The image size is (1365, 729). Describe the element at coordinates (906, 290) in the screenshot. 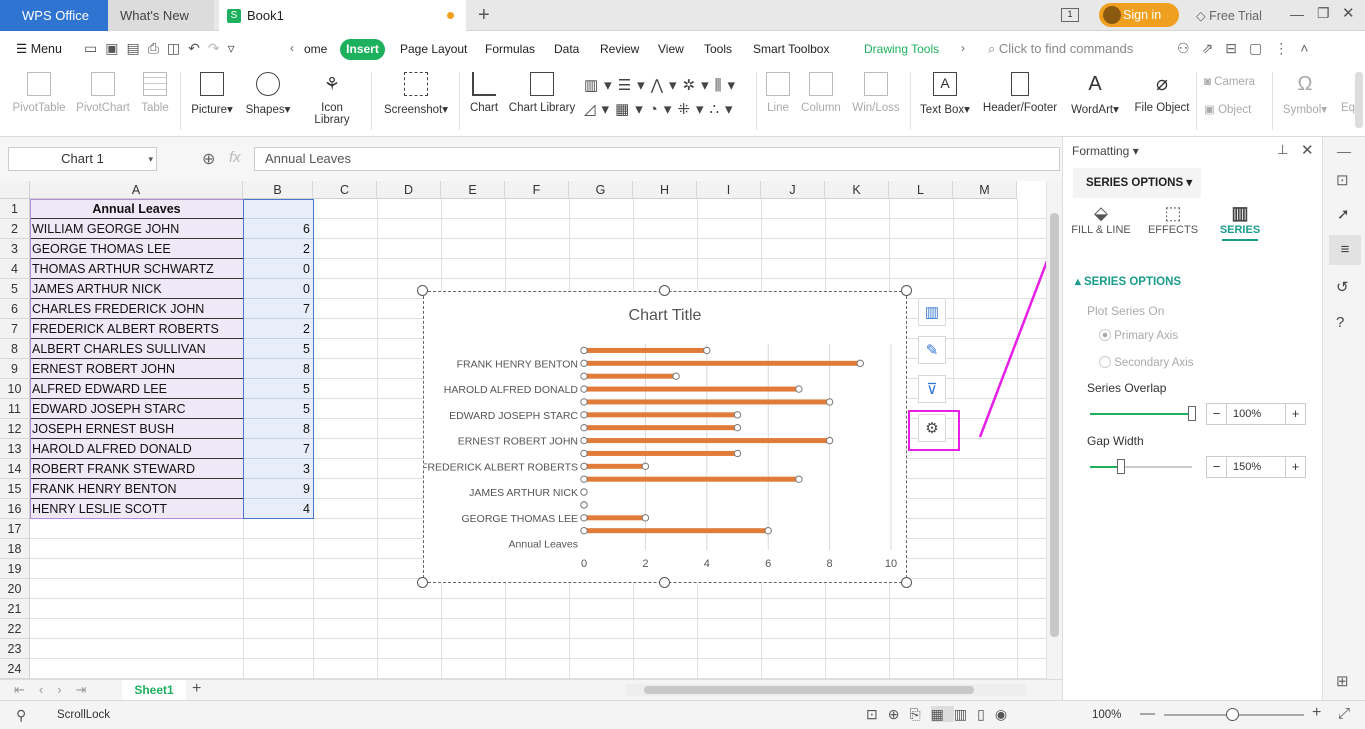

I see `resize-handle-tr` at that location.